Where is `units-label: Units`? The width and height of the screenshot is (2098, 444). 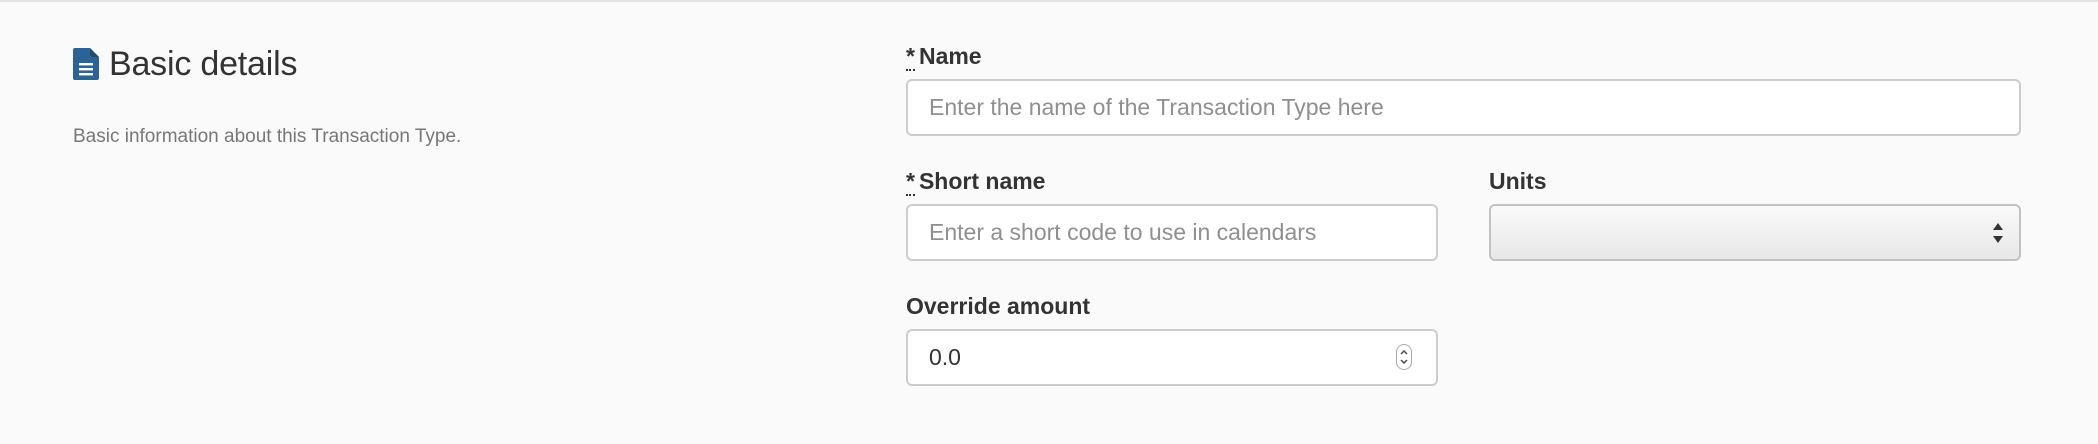 units-label: Units is located at coordinates (1518, 181).